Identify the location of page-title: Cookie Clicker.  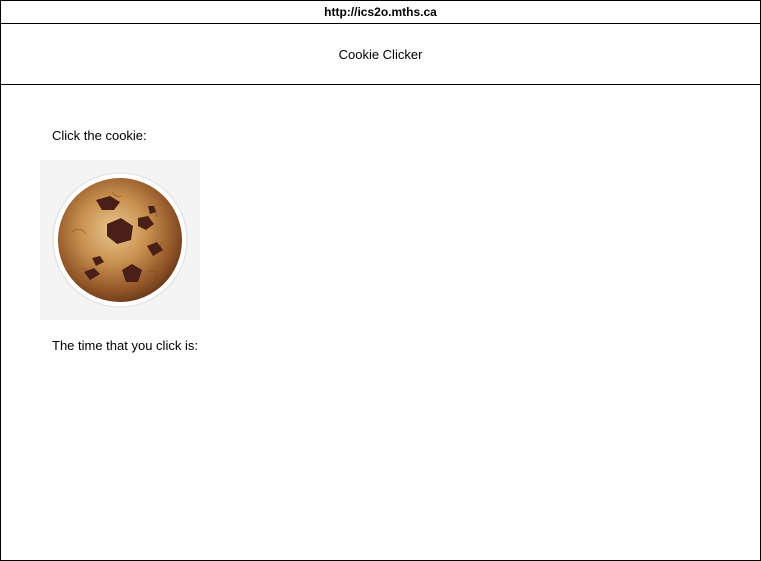
(380, 54).